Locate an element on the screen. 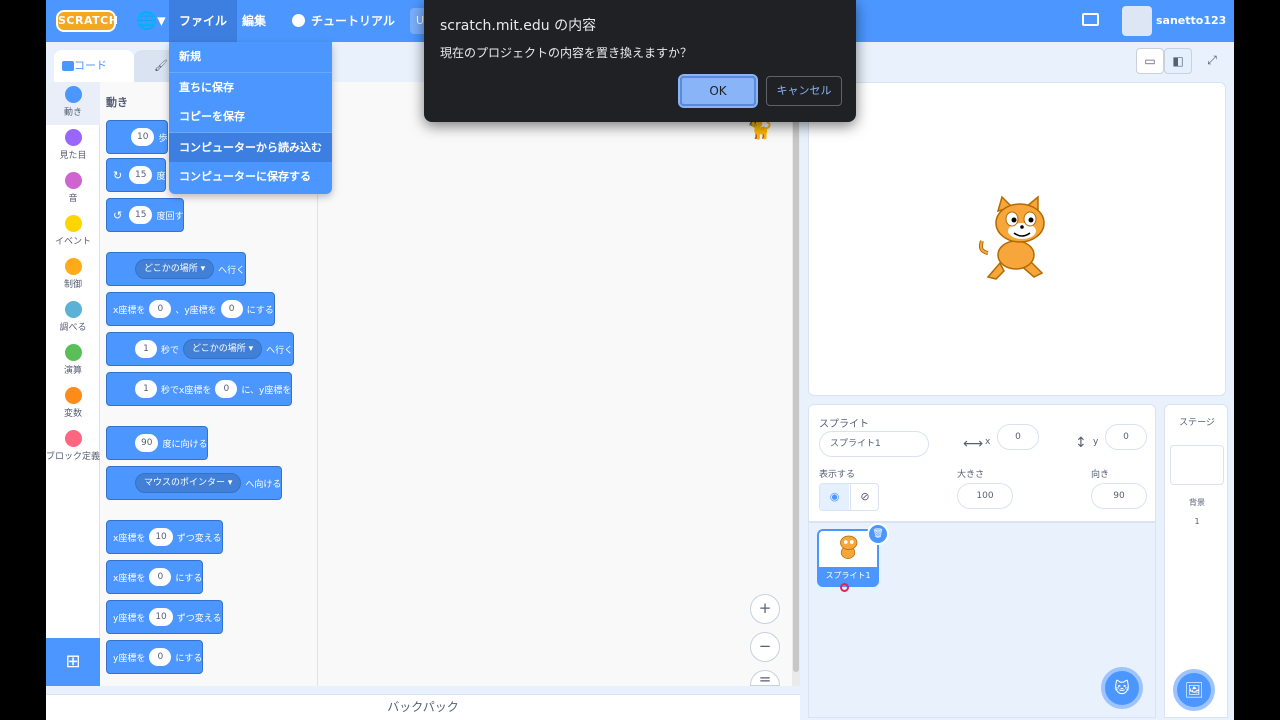  block-set-y: y座標を 0 にする is located at coordinates (155, 657).